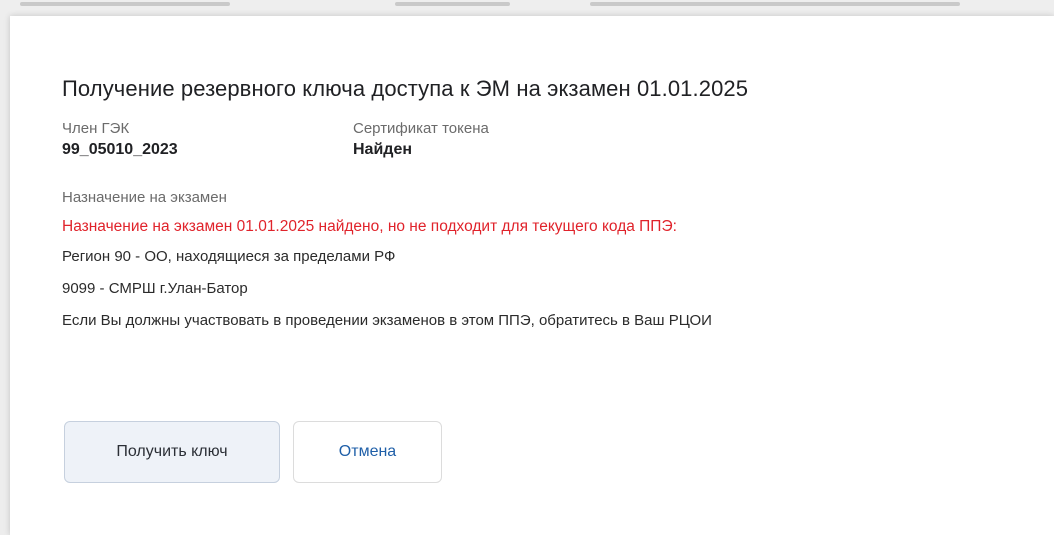  I want to click on get-key-button-label: Получить ключ, so click(172, 451).